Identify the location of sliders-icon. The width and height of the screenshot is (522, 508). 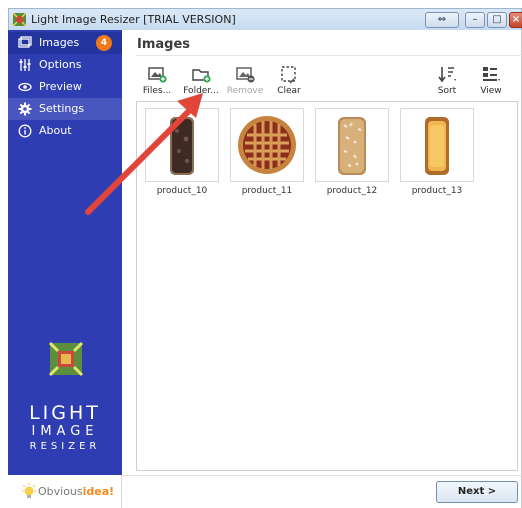
(25, 65).